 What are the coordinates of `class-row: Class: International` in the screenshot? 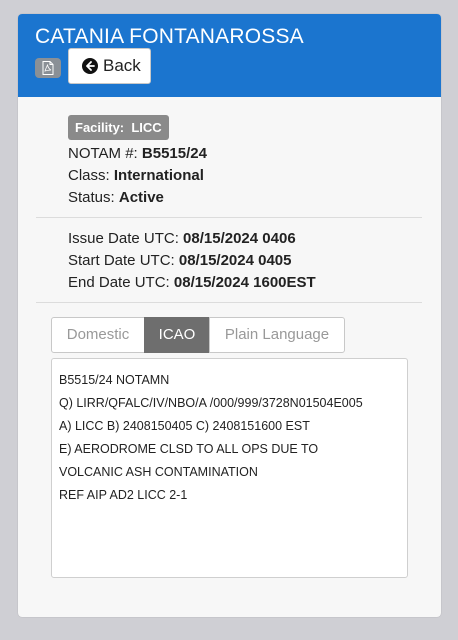 It's located at (136, 175).